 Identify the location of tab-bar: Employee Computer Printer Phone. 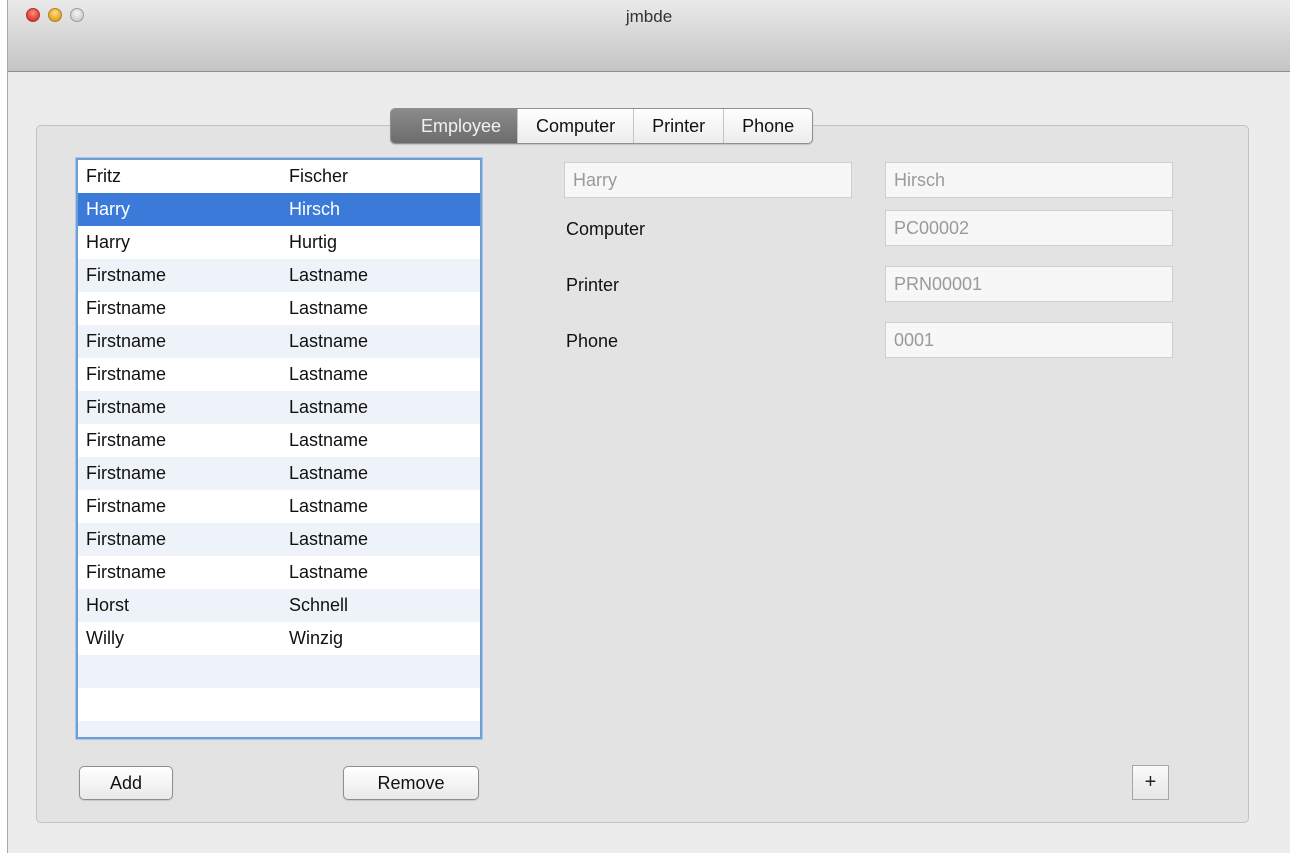
(602, 126).